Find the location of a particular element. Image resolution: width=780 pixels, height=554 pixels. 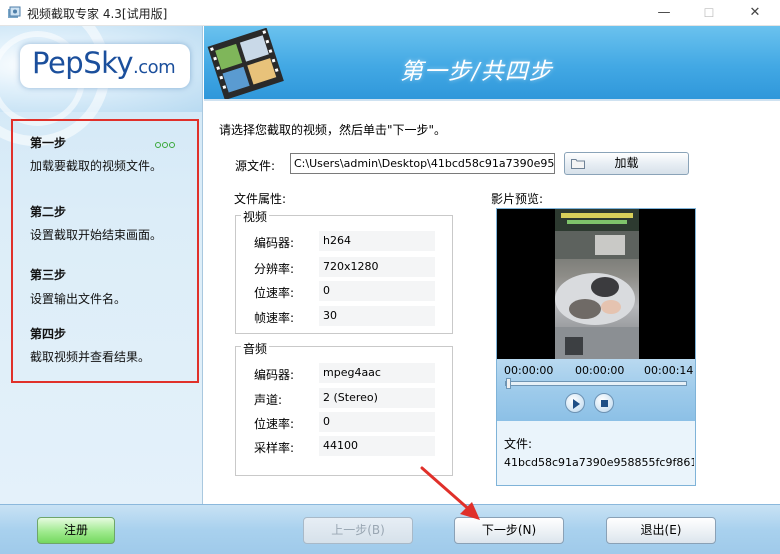

time-current: 00:00:00 is located at coordinates (600, 370).